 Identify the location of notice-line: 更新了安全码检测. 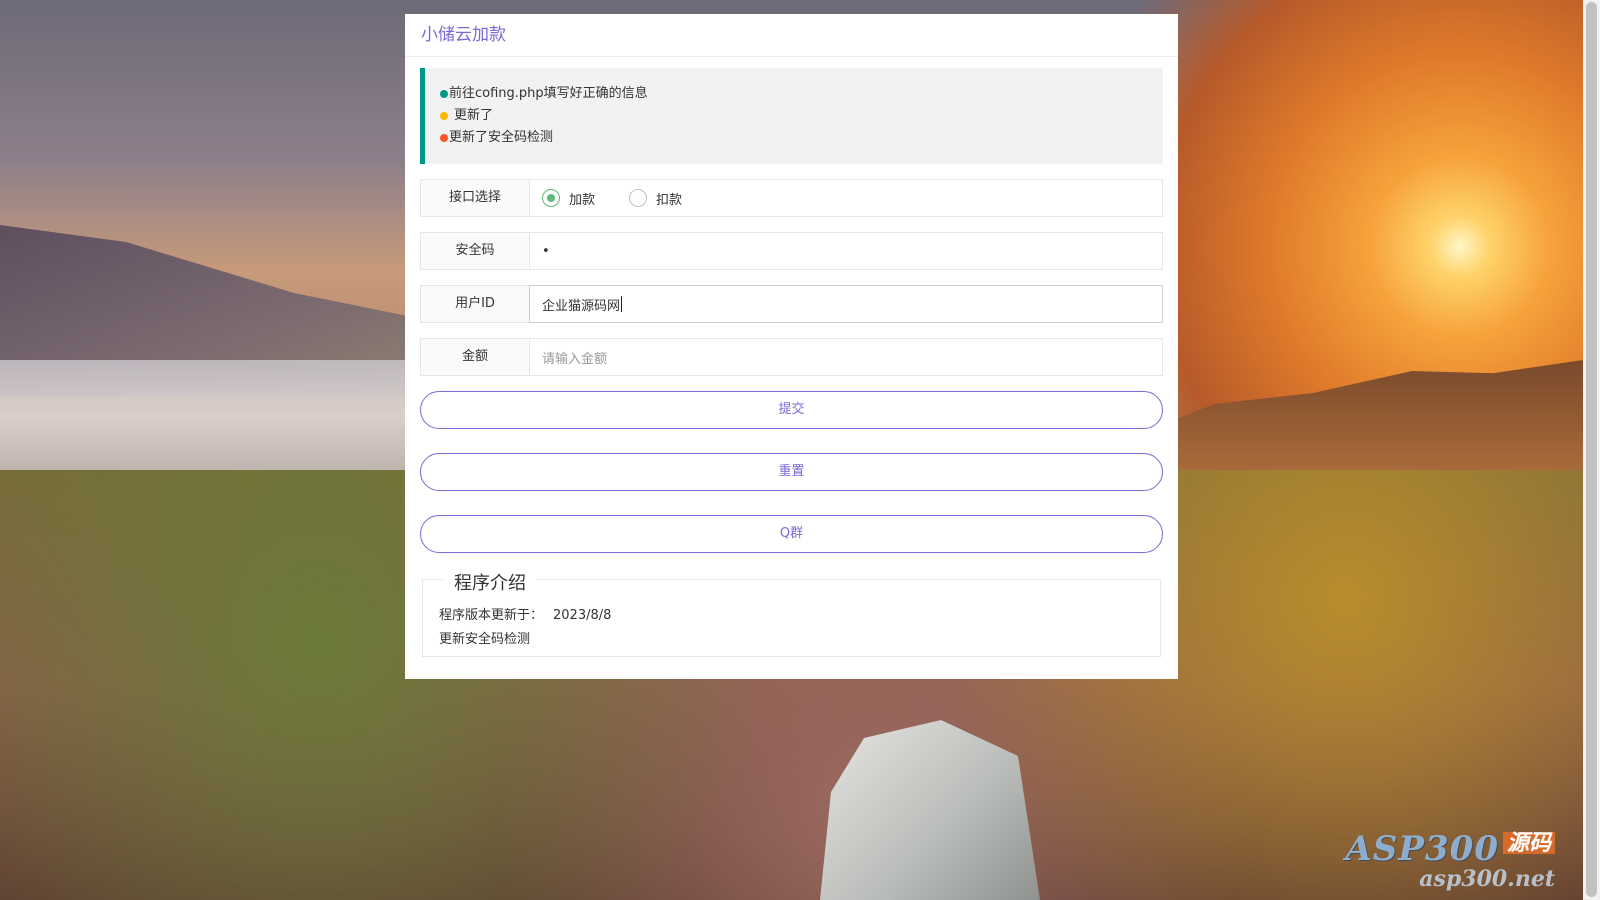
(794, 138).